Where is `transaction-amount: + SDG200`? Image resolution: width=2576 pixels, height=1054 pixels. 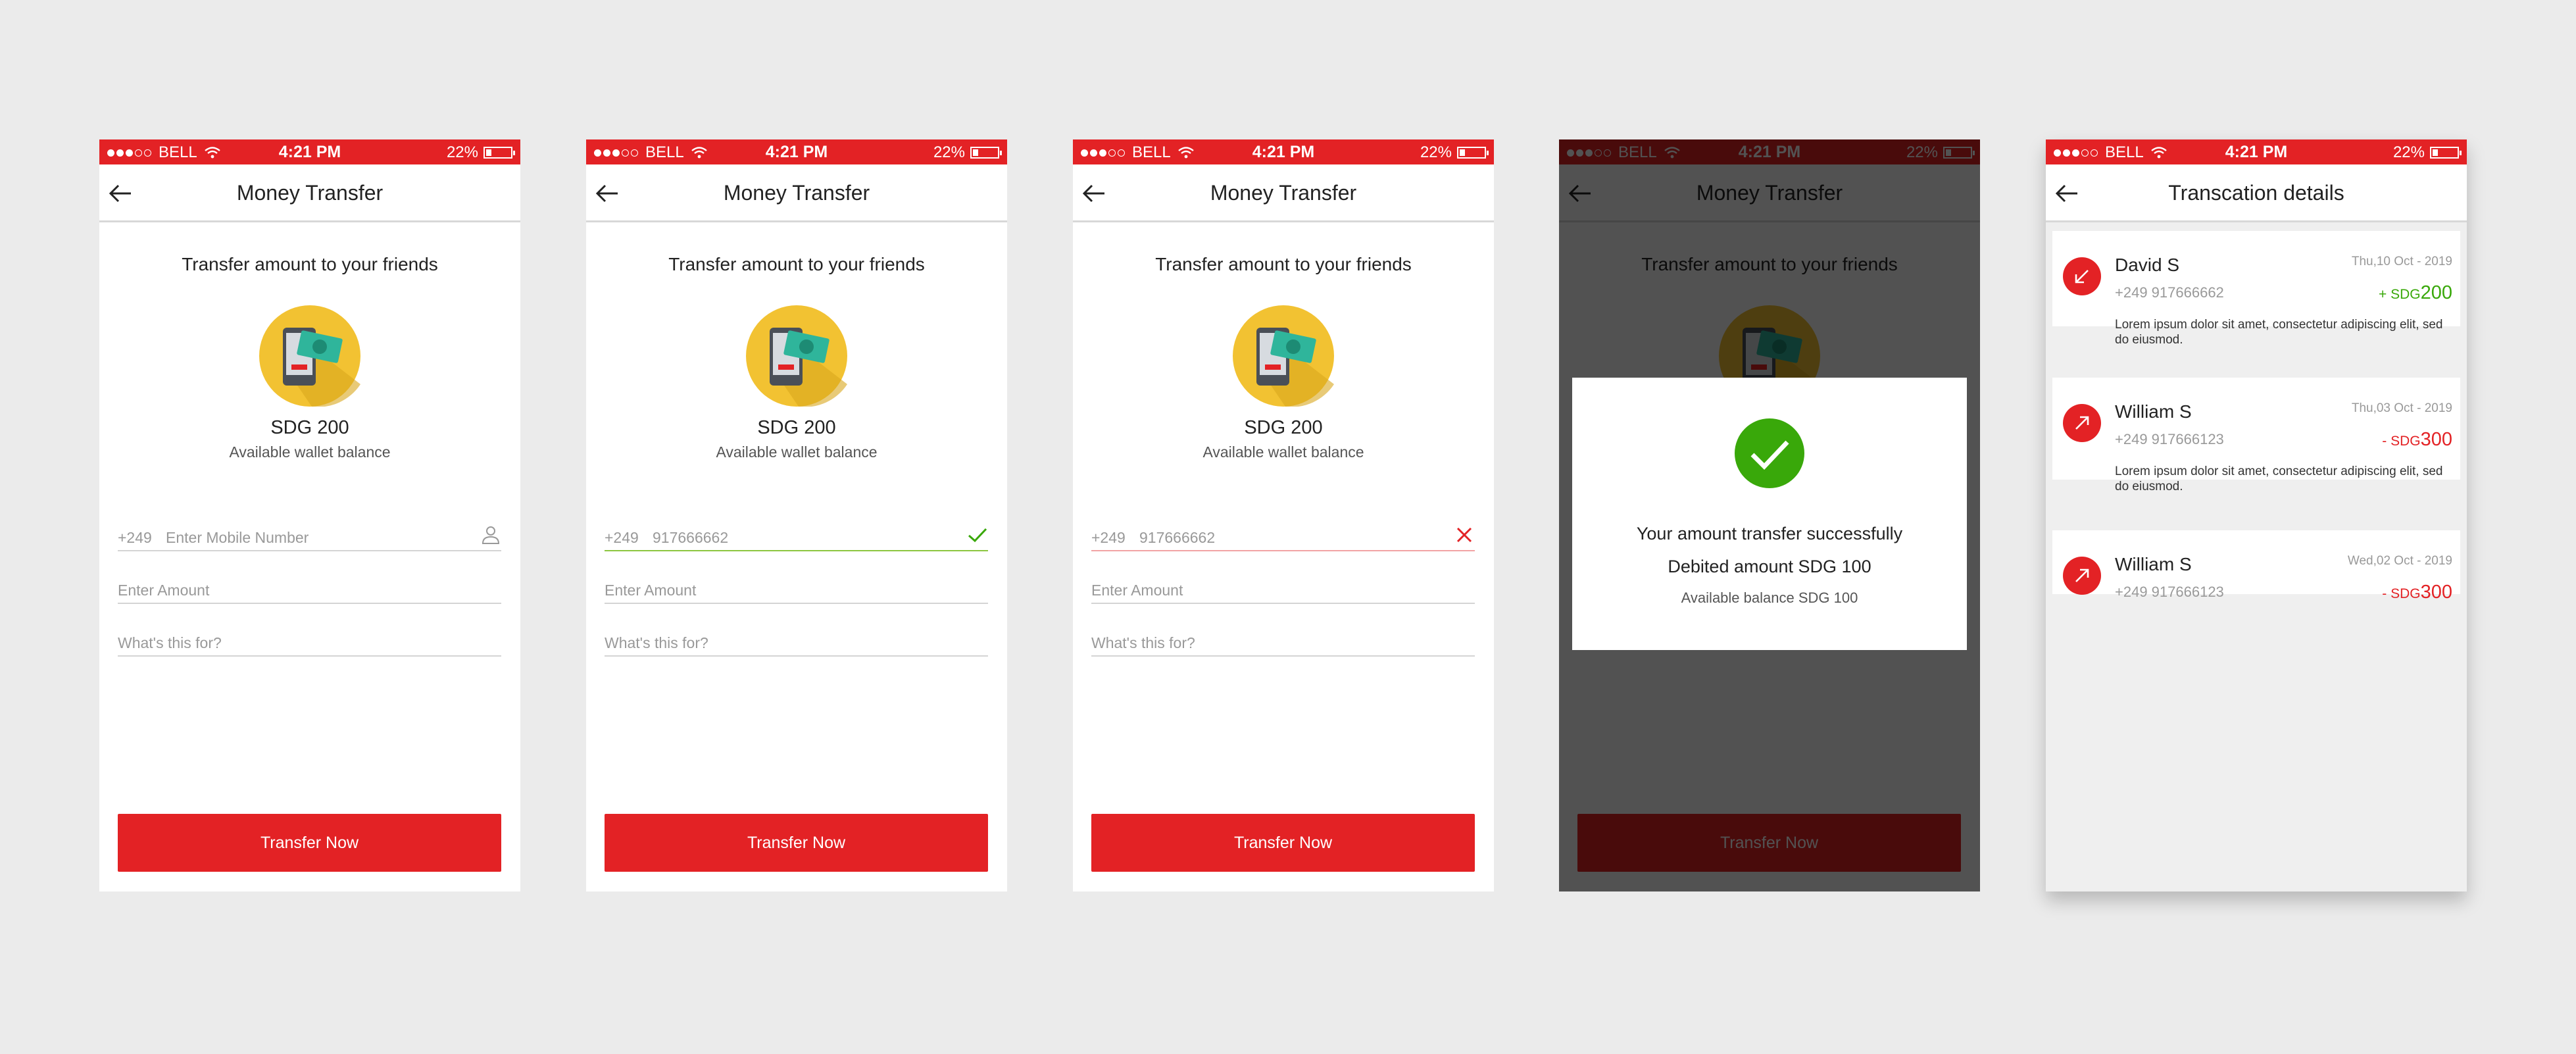
transaction-amount: + SDG200 is located at coordinates (2415, 293).